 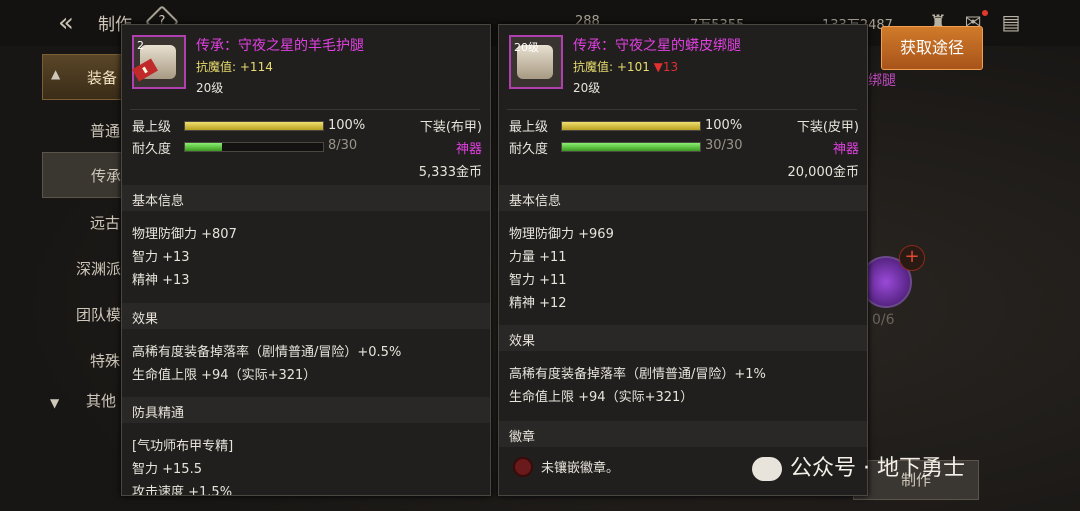 What do you see at coordinates (932, 48) in the screenshot?
I see `get-source-button: 获取途径` at bounding box center [932, 48].